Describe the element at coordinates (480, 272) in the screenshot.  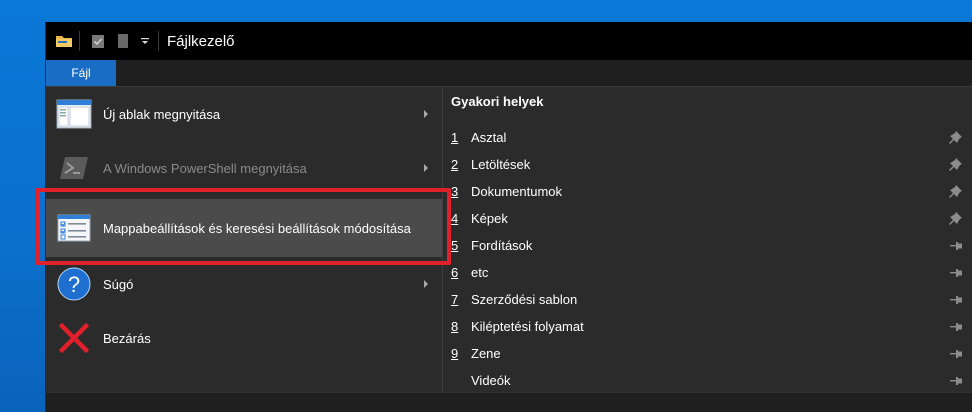
I see `place-name: etc` at that location.